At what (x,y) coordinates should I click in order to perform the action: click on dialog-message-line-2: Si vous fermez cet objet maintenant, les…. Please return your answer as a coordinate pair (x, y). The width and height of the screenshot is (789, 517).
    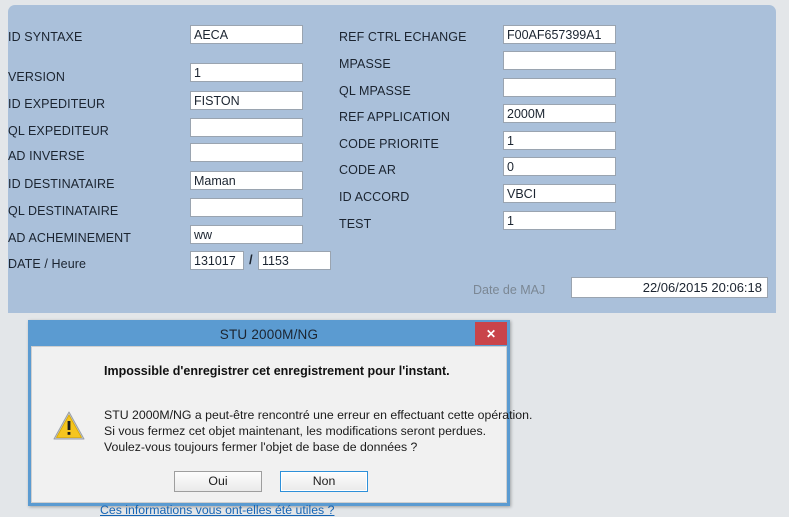
    Looking at the image, I should click on (295, 431).